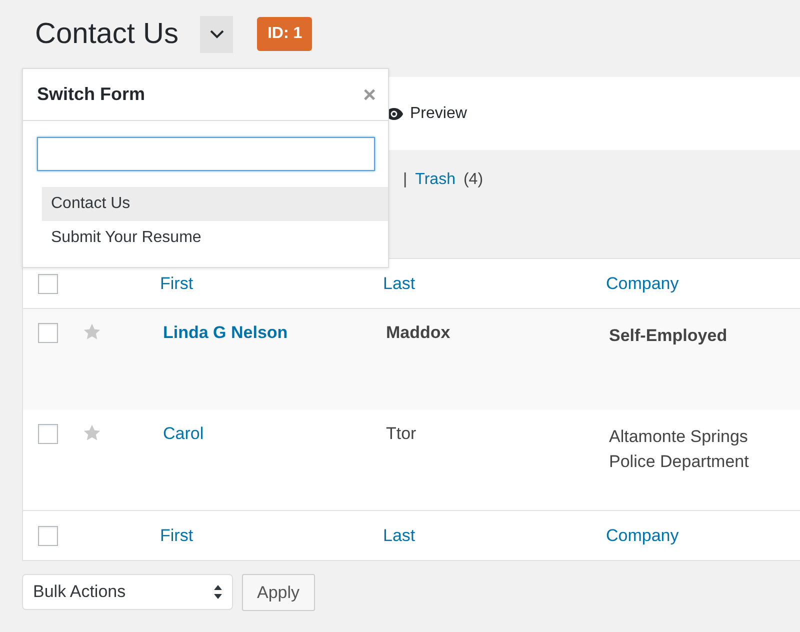 The height and width of the screenshot is (632, 800). What do you see at coordinates (435, 180) in the screenshot?
I see `trash-link: Trash` at bounding box center [435, 180].